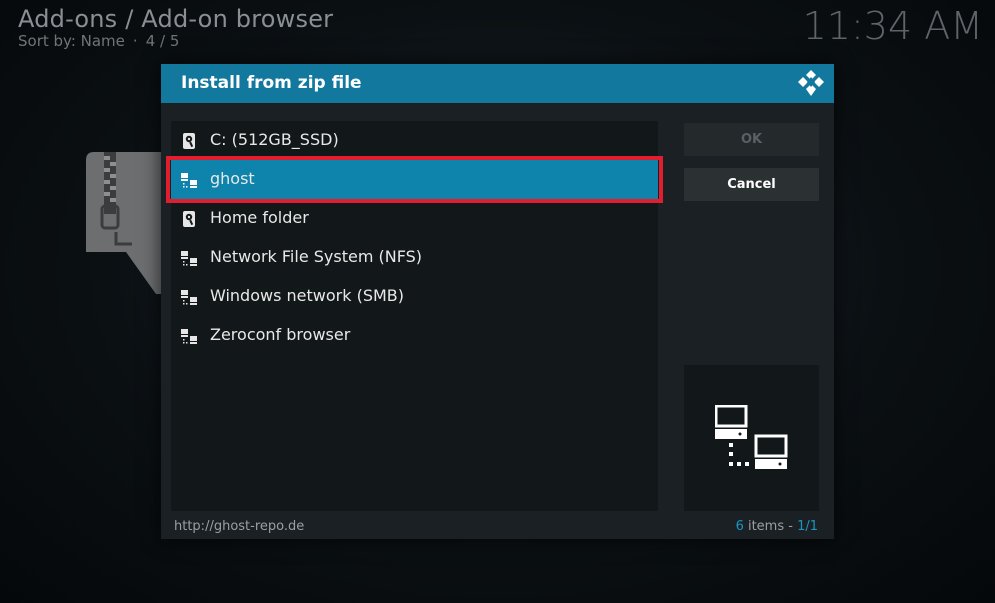 The height and width of the screenshot is (603, 995). Describe the element at coordinates (126, 223) in the screenshot. I see `zip-file-icon` at that location.